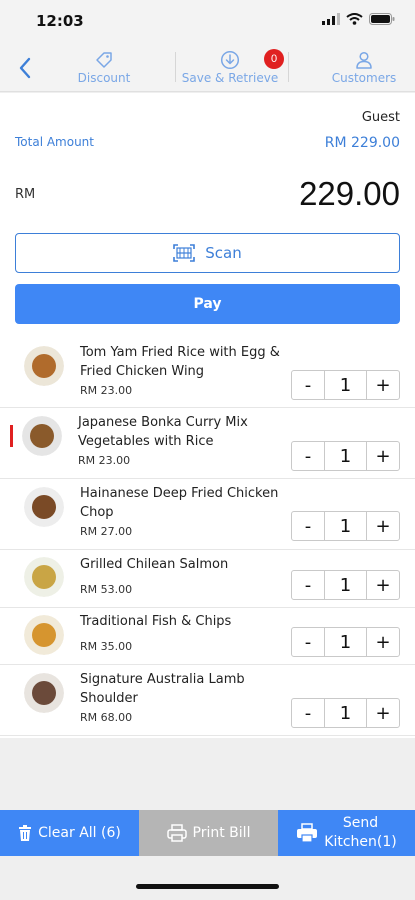 The width and height of the screenshot is (415, 900). I want to click on print-bill-button: Print Bill, so click(208, 833).